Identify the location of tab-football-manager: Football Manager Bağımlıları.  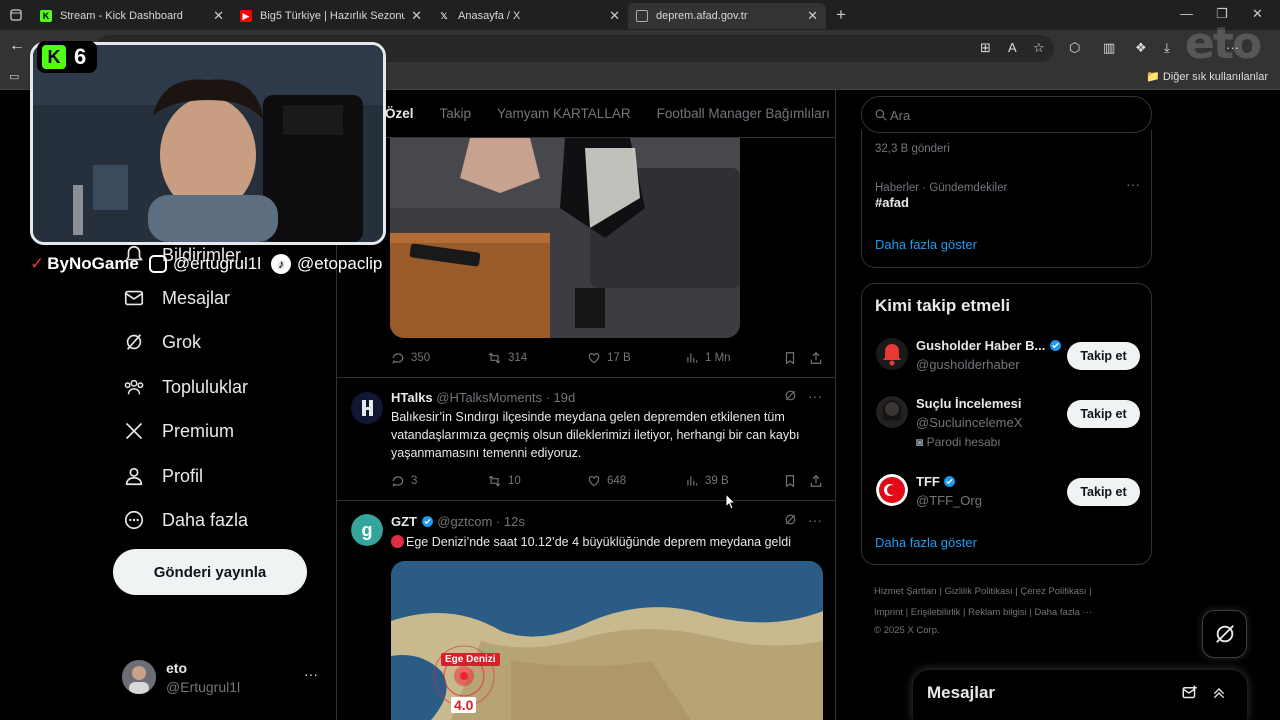
(743, 113).